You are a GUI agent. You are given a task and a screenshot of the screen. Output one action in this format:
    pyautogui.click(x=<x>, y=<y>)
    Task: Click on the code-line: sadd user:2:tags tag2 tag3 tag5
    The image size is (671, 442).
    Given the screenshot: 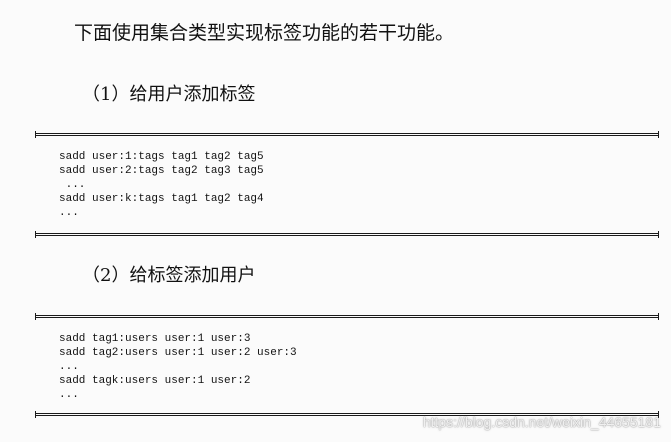 What is the action you would take?
    pyautogui.click(x=161, y=171)
    